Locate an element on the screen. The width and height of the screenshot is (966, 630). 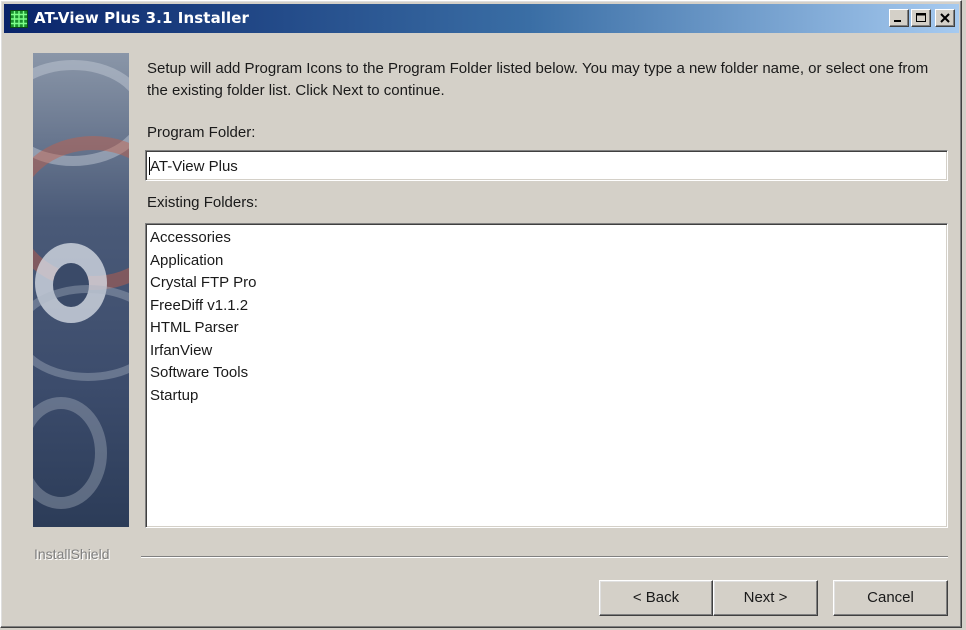
program-folder-field is located at coordinates (546, 165).